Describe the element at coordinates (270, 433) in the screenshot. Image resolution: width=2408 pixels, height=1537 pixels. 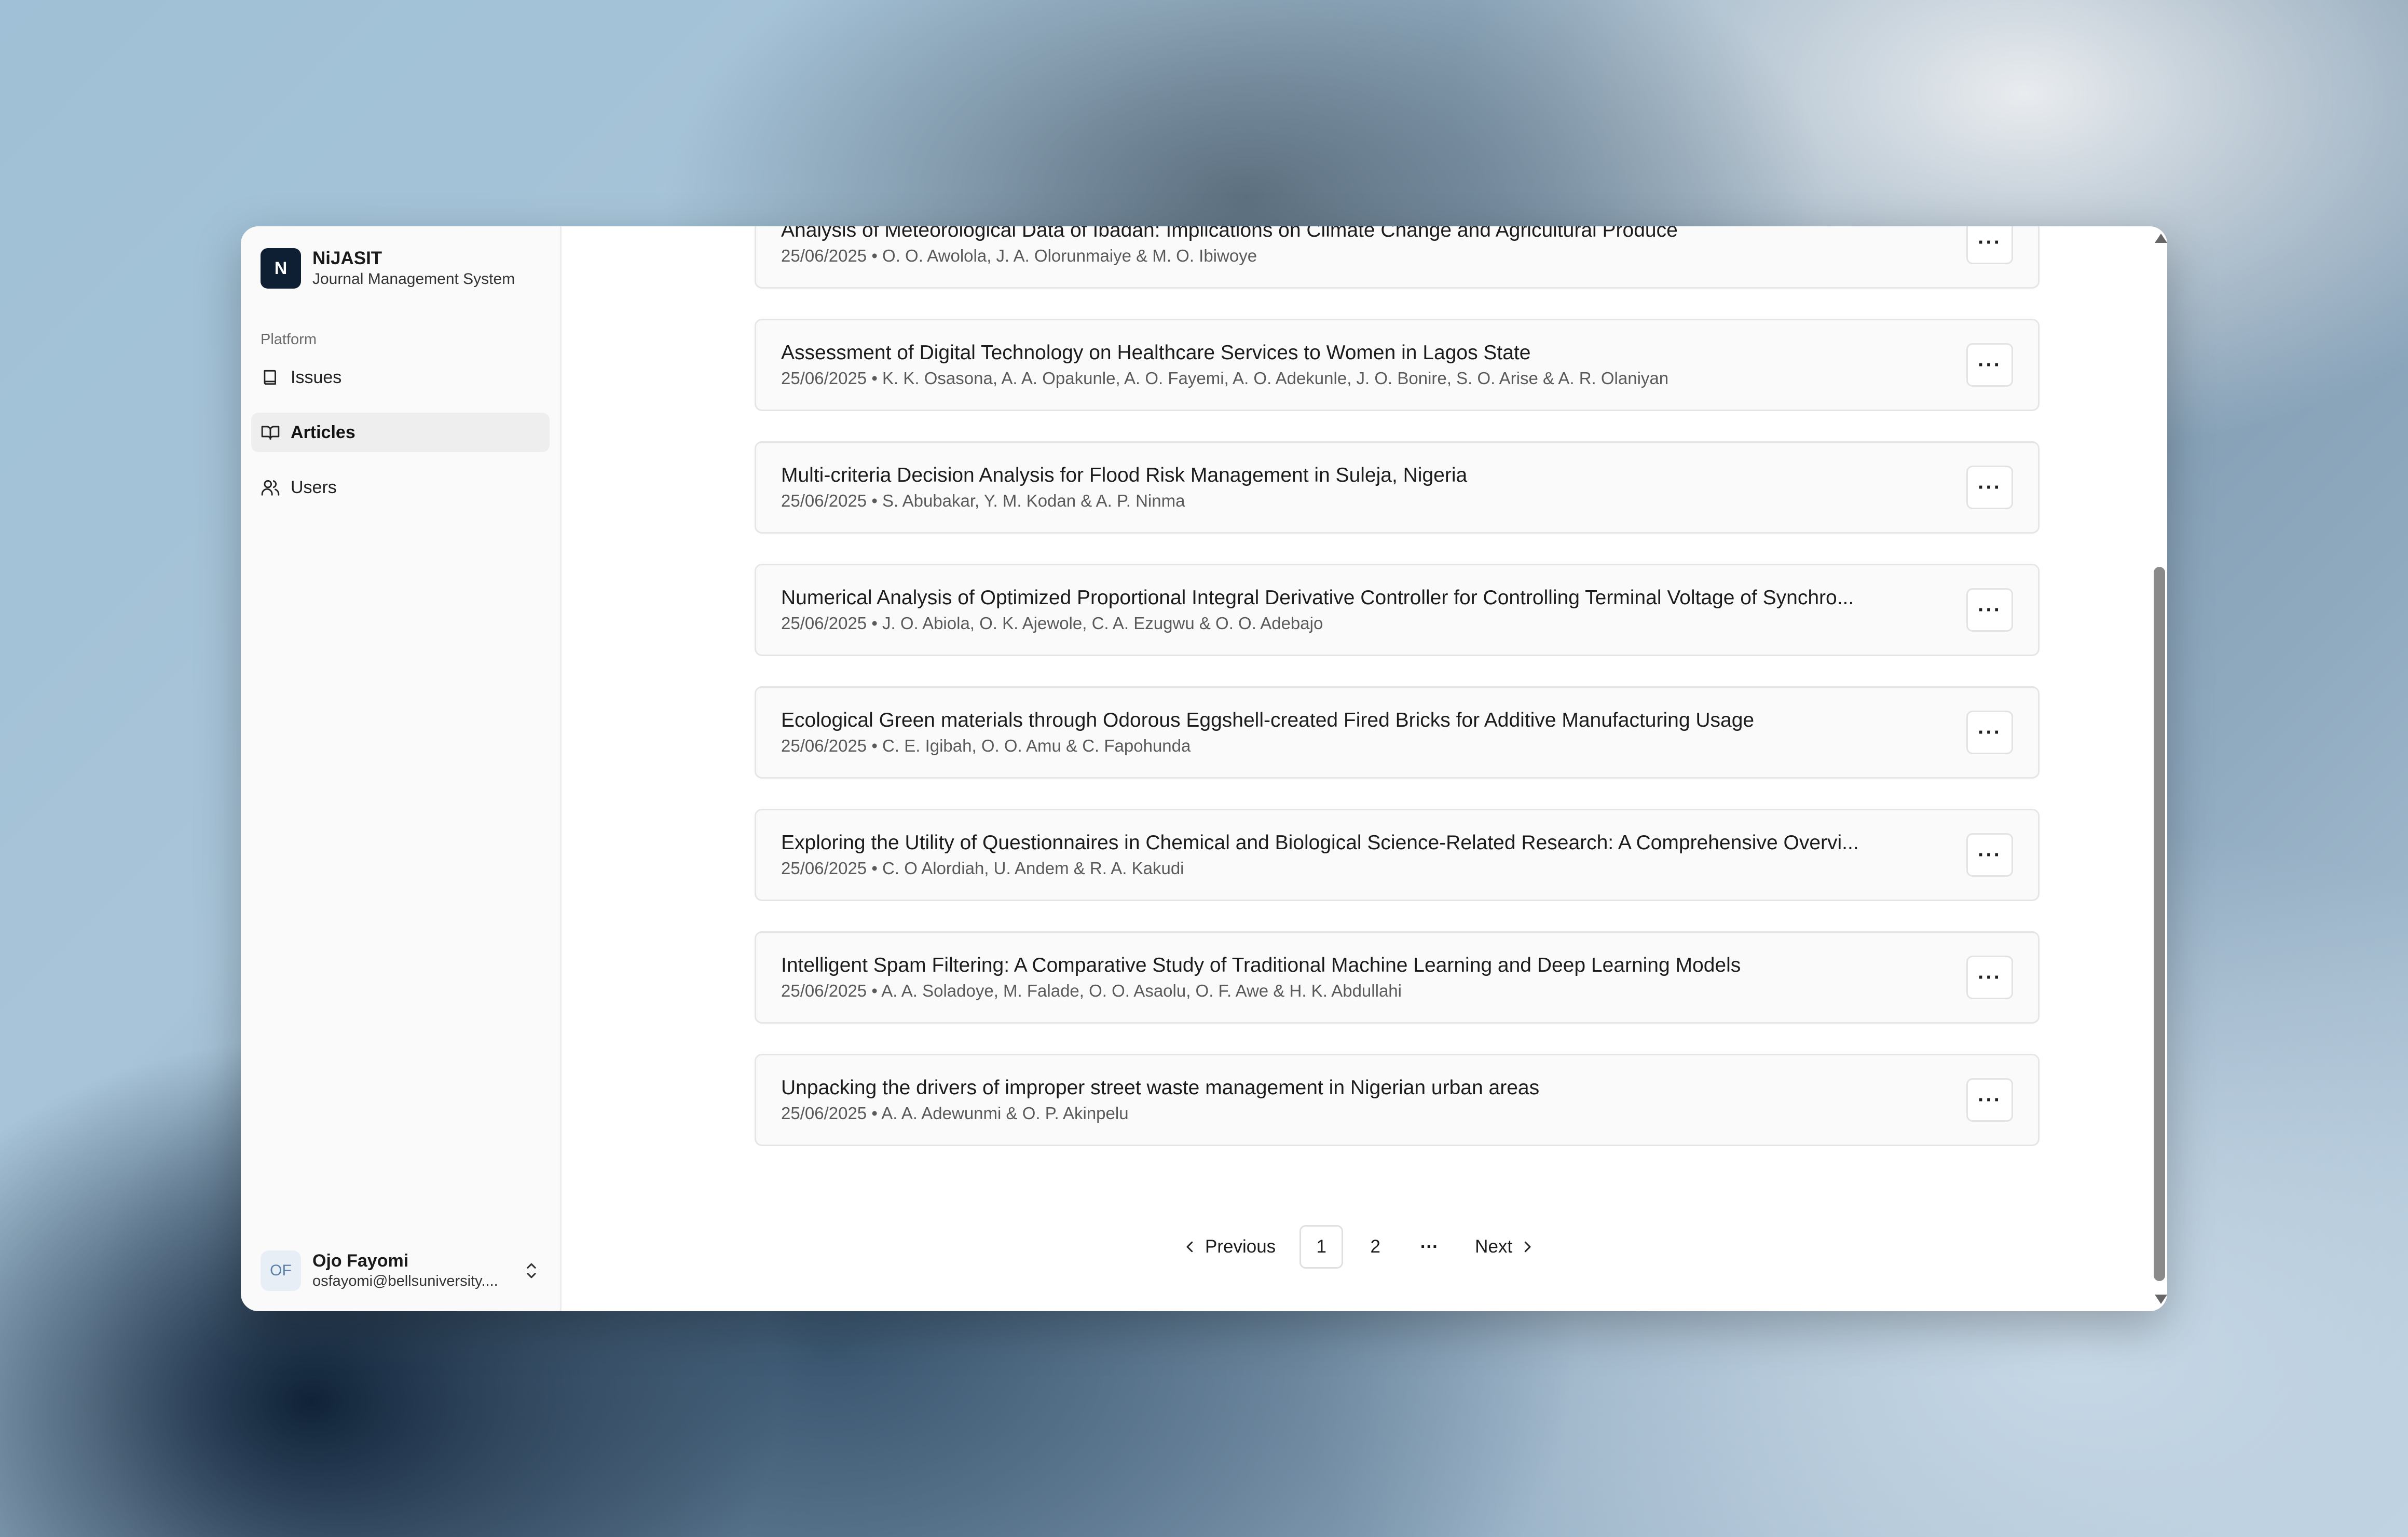
I see `book-open-icon` at that location.